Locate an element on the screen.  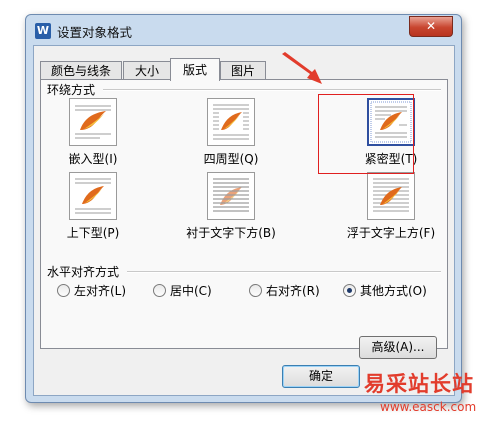
annotation-arrow-icon is located at coordinates (302, 68).